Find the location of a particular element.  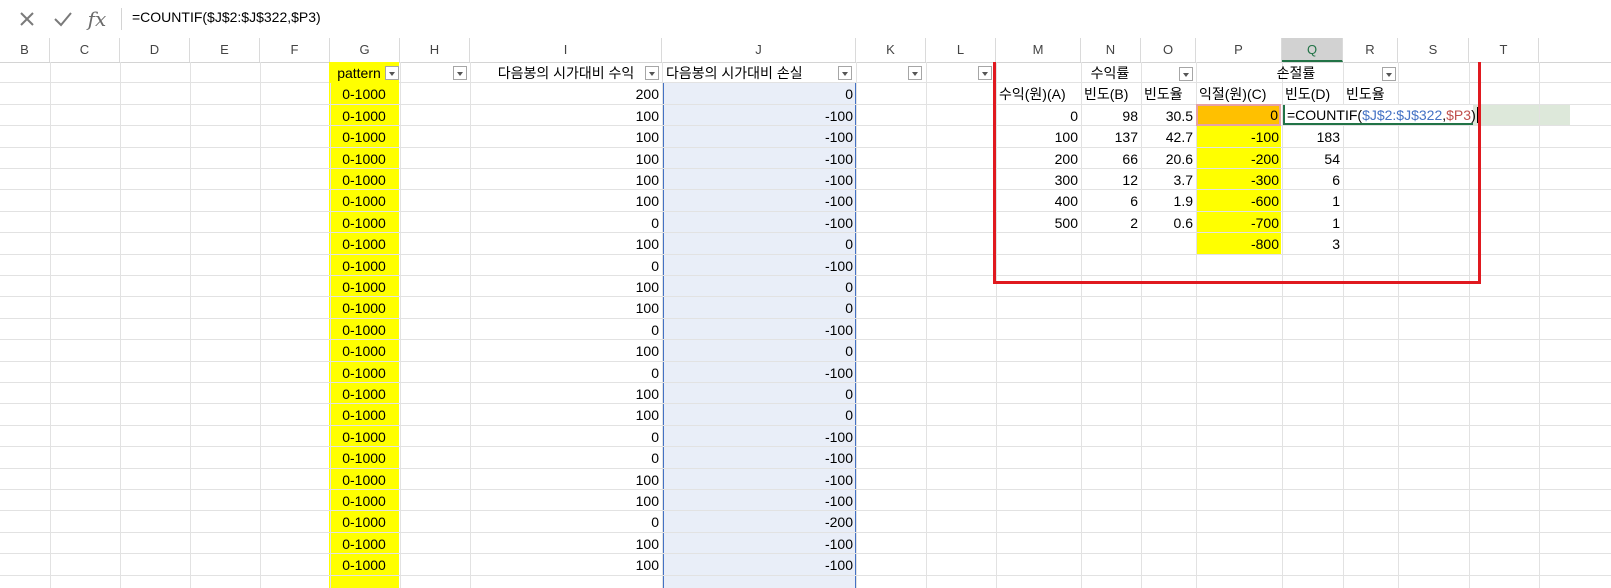

header-next-candle-loss: 다음봉의 시가대비 손실 is located at coordinates (759, 72).